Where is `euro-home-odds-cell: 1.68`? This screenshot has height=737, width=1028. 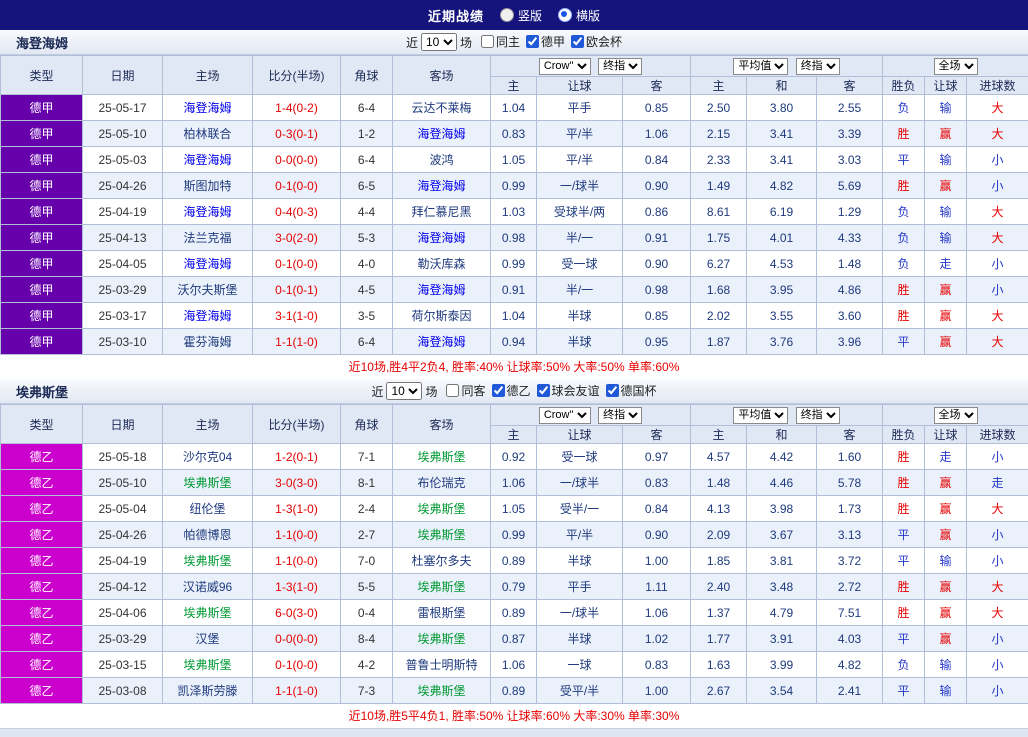 euro-home-odds-cell: 1.68 is located at coordinates (719, 290).